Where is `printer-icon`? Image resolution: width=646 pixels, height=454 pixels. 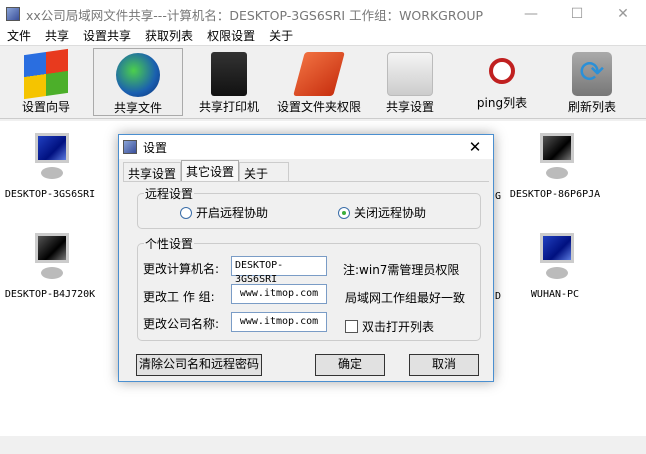
printer-icon is located at coordinates (229, 74).